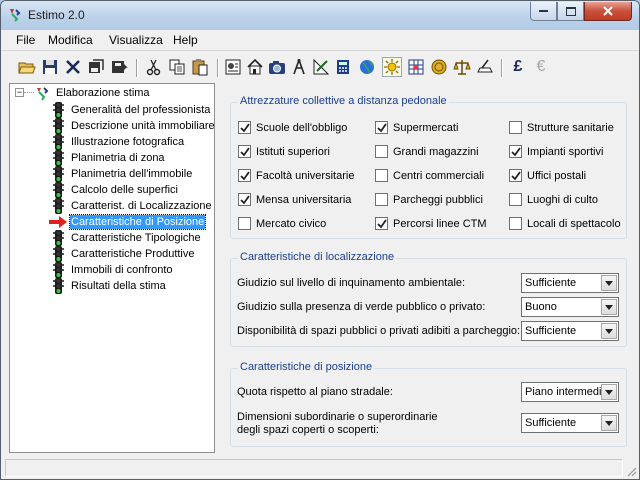  What do you see at coordinates (291, 224) in the screenshot?
I see `checkbox-label: Mercato civico` at bounding box center [291, 224].